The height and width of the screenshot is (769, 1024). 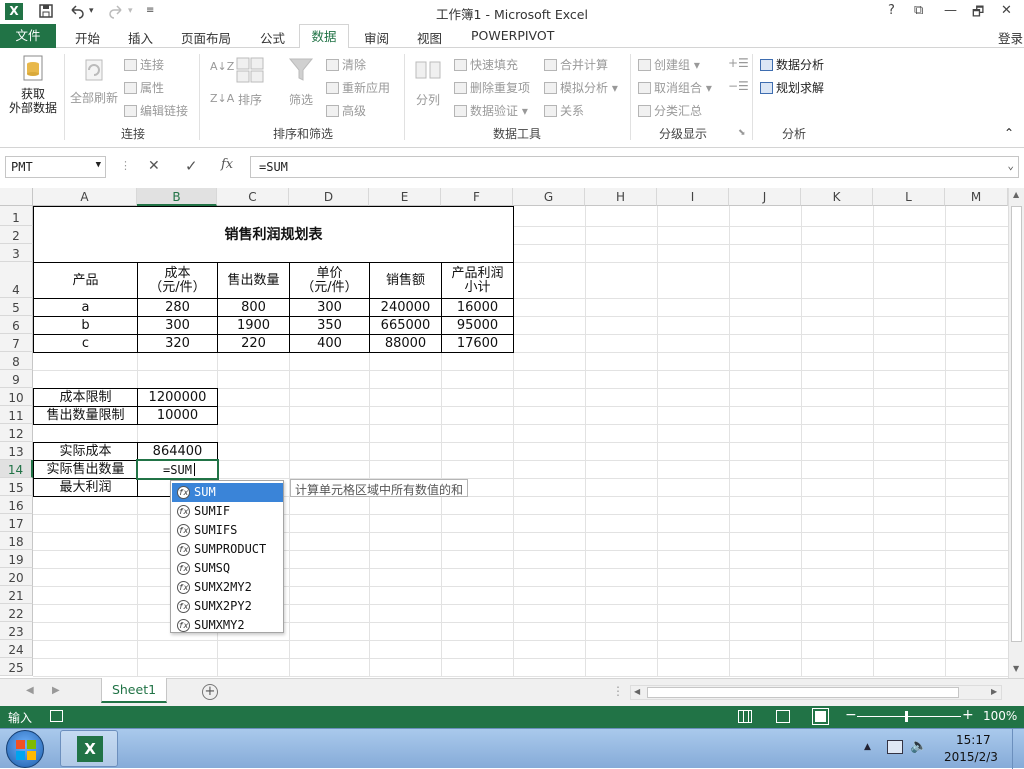 I want to click on outline-dialog-launcher-icon: ⬊, so click(x=742, y=133).